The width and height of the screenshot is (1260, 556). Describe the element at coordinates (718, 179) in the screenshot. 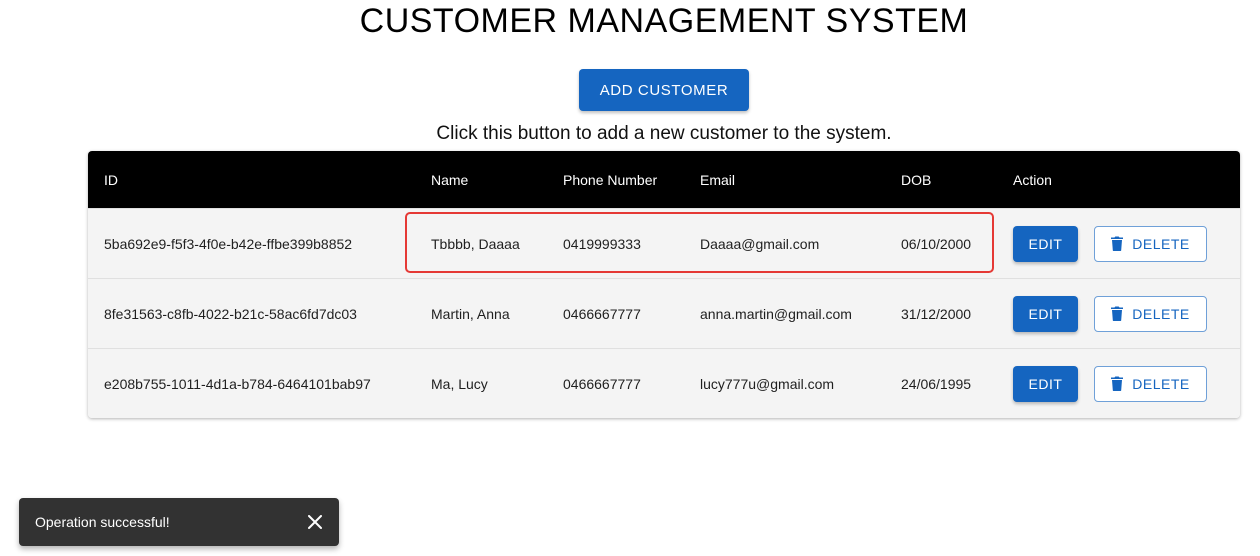

I see `column-header-email: Email` at that location.